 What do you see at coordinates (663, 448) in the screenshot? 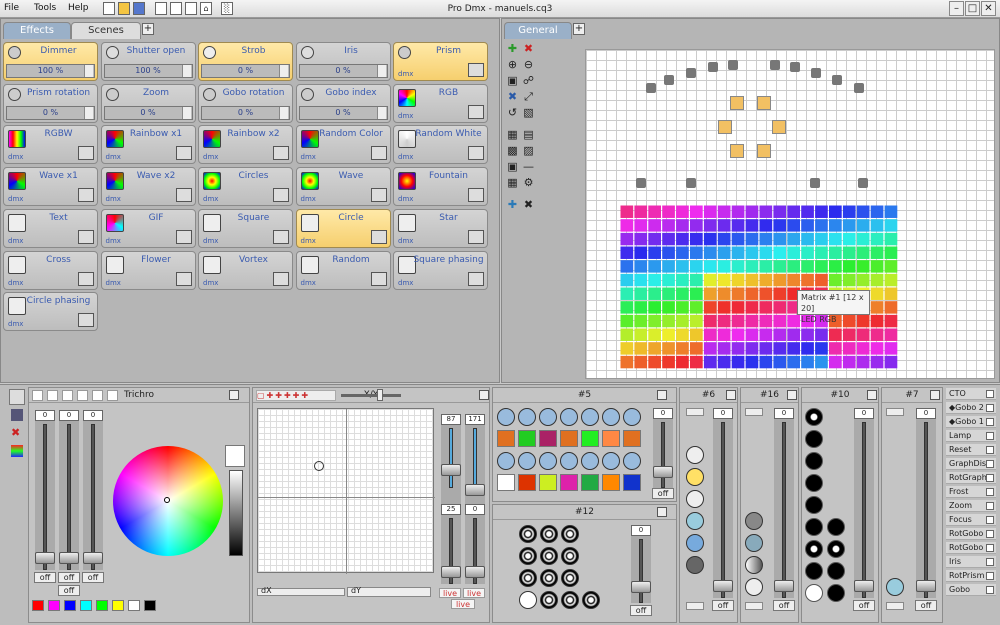
I see `color-fader: 0` at bounding box center [663, 448].